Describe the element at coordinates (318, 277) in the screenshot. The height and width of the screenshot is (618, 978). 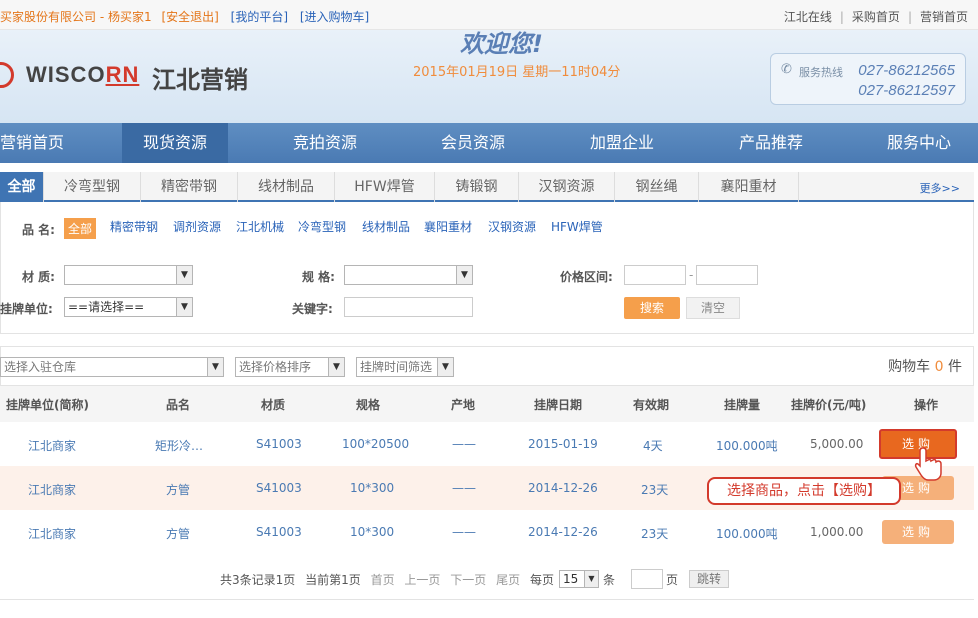
I see `spec-label: 规 格:` at that location.